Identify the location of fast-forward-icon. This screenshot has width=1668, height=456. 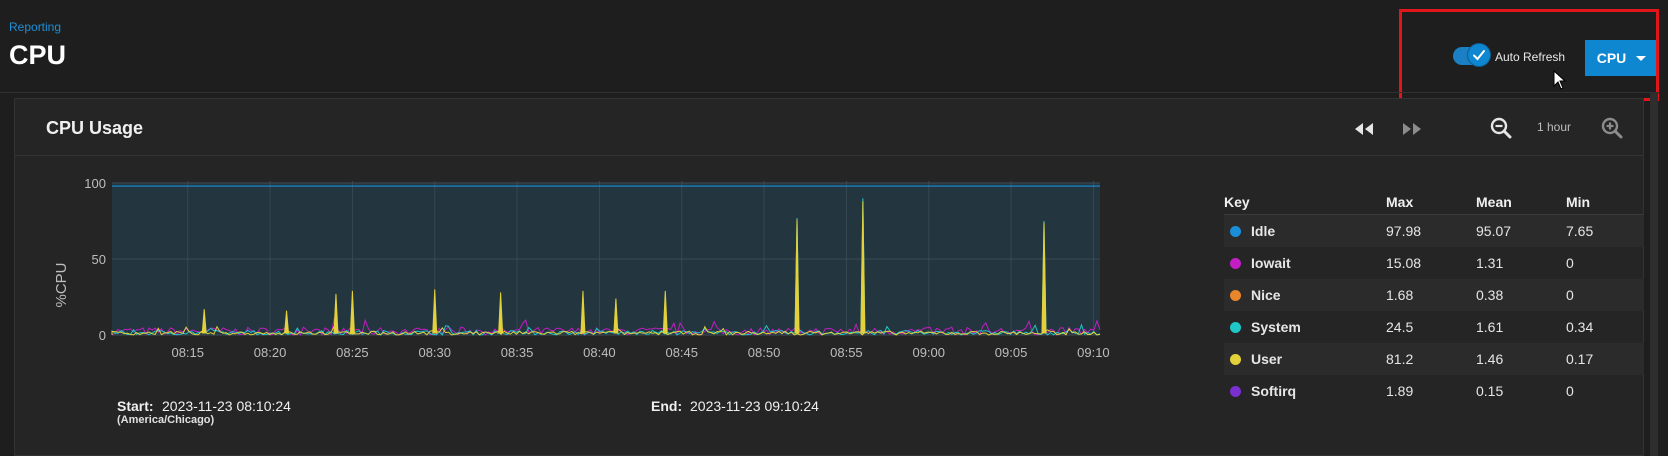
(1412, 129).